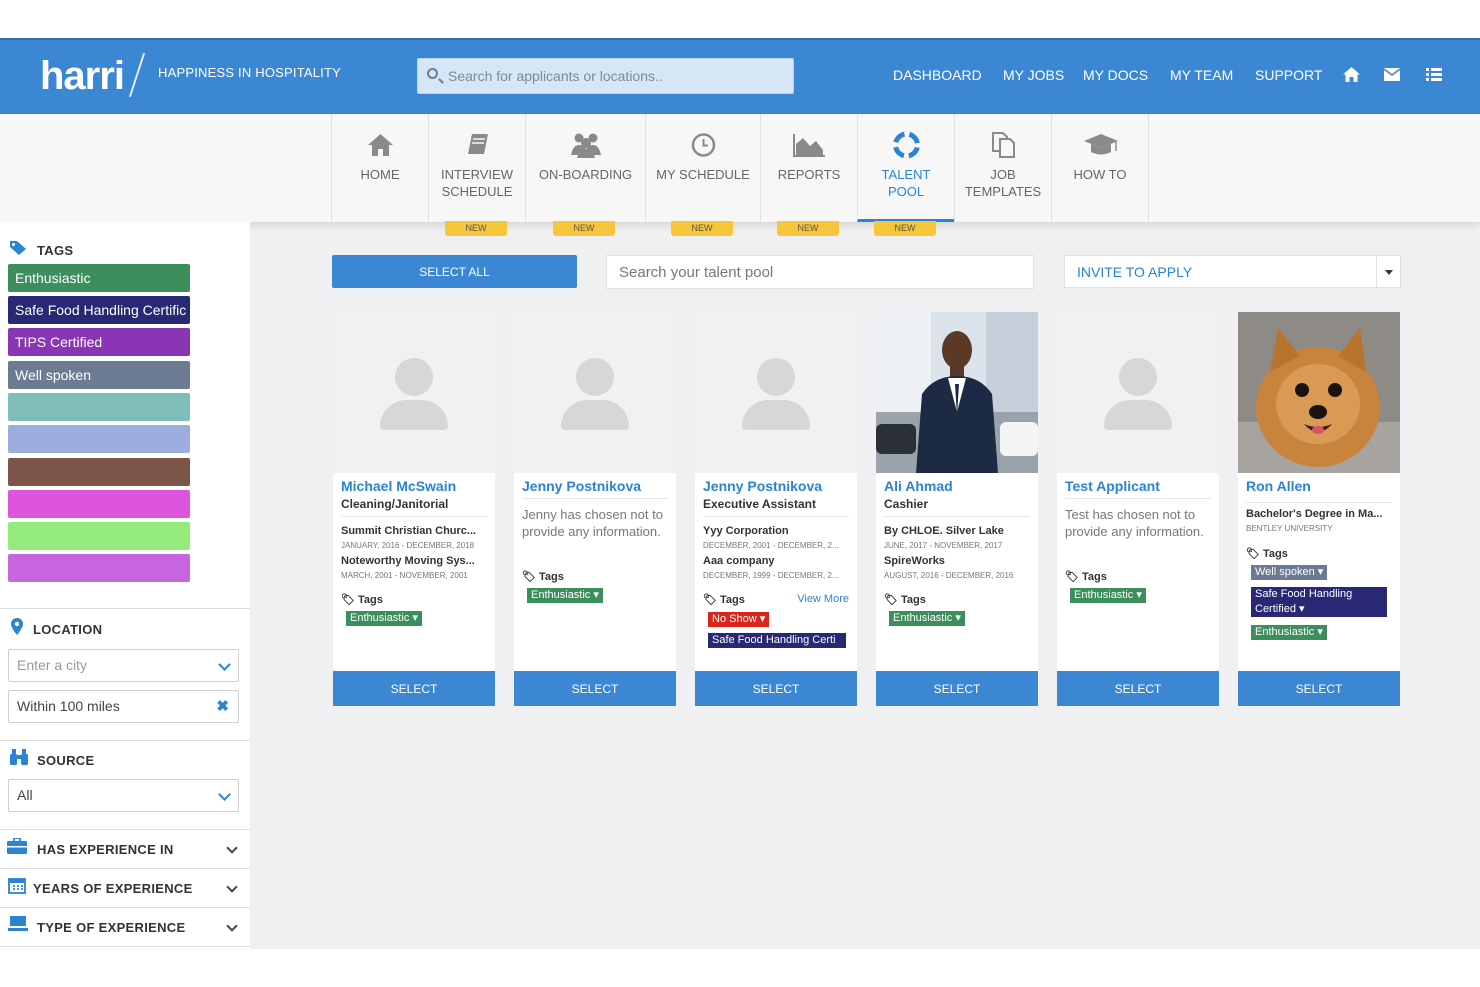 This screenshot has width=1480, height=987. I want to click on nav-my-team: MY TEAM, so click(1201, 75).